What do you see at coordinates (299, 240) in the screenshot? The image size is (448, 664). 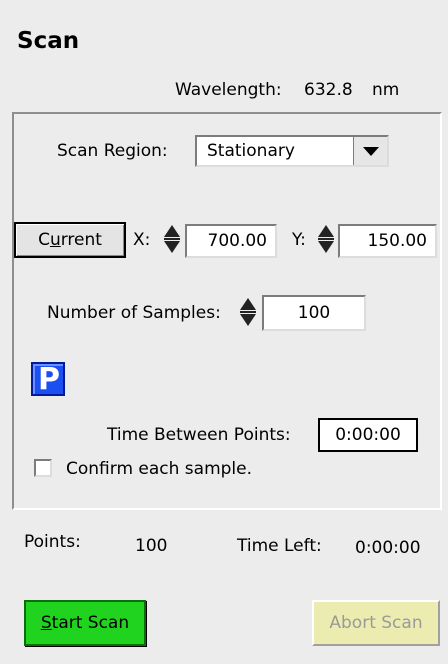 I see `y-label: Y:` at bounding box center [299, 240].